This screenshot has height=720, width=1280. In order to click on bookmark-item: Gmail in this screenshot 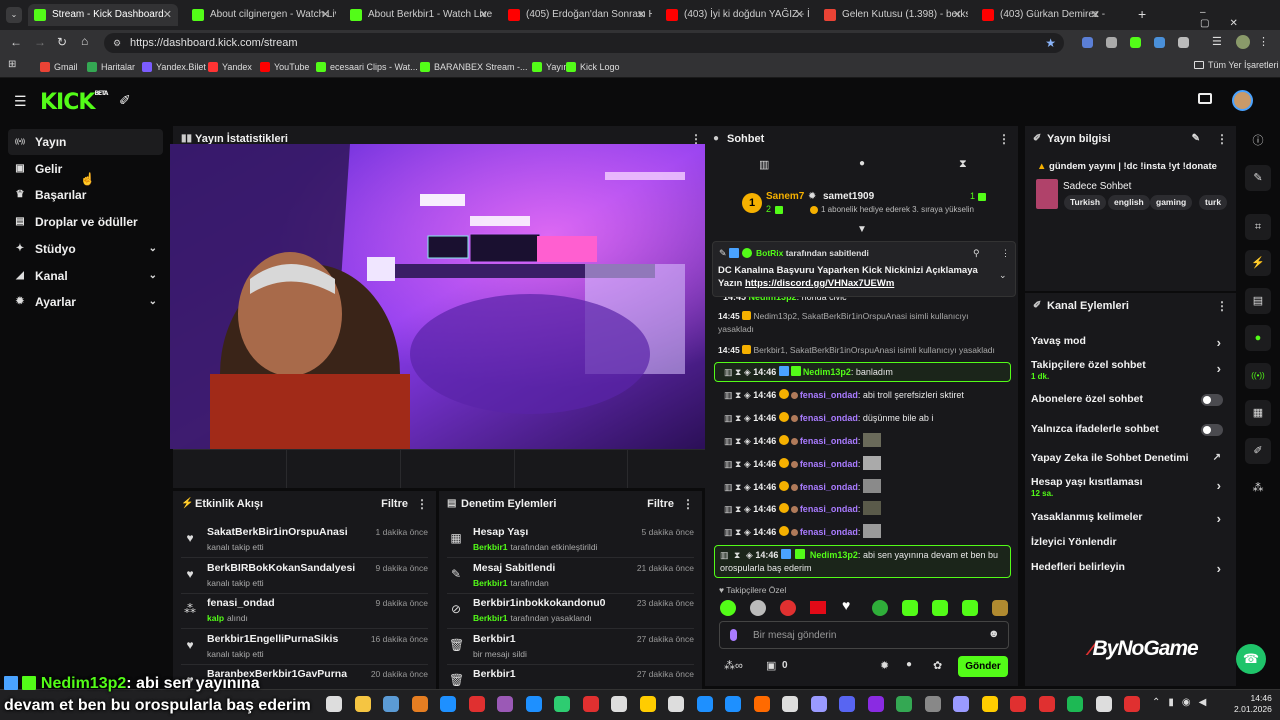, I will do `click(59, 67)`.